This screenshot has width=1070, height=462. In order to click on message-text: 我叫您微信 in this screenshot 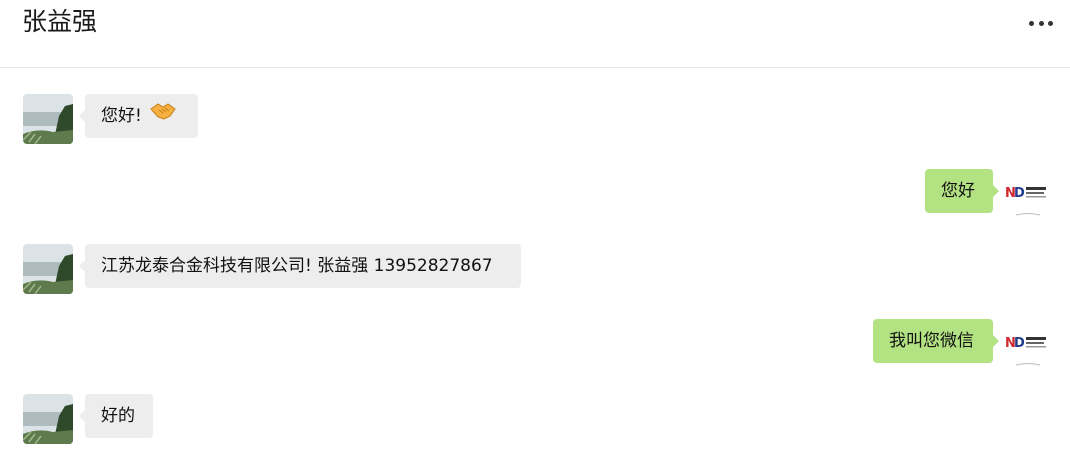, I will do `click(931, 341)`.